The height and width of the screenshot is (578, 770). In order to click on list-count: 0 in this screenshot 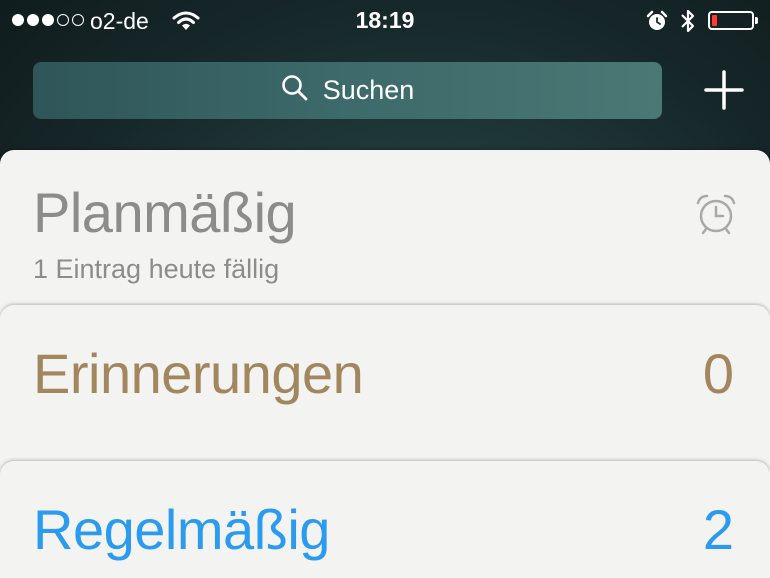, I will do `click(718, 373)`.